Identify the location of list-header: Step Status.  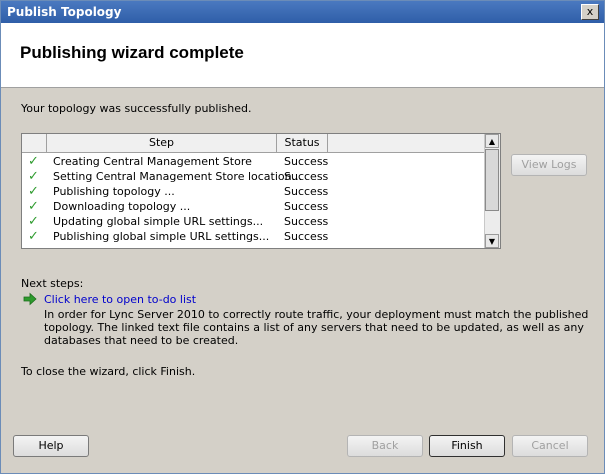
(253, 143).